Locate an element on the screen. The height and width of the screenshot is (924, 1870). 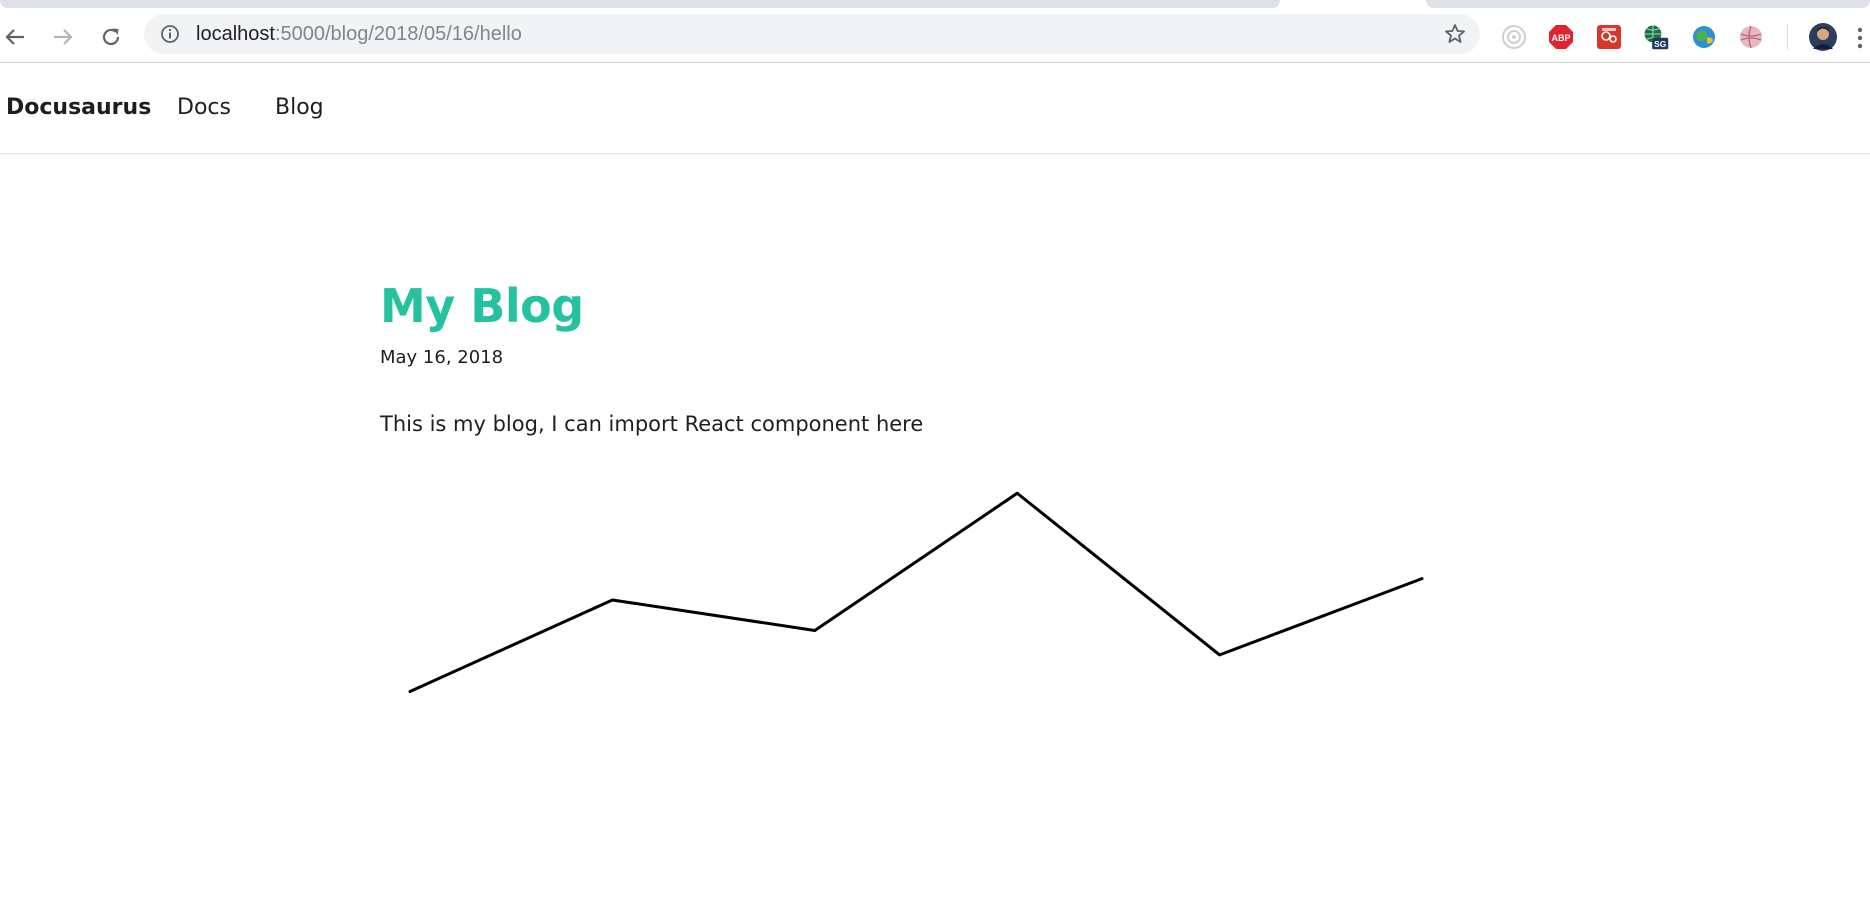
pink-ball-extension-icon is located at coordinates (1751, 37).